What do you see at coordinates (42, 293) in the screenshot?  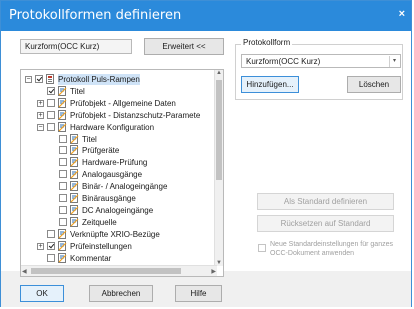 I see `ok-button: OK` at bounding box center [42, 293].